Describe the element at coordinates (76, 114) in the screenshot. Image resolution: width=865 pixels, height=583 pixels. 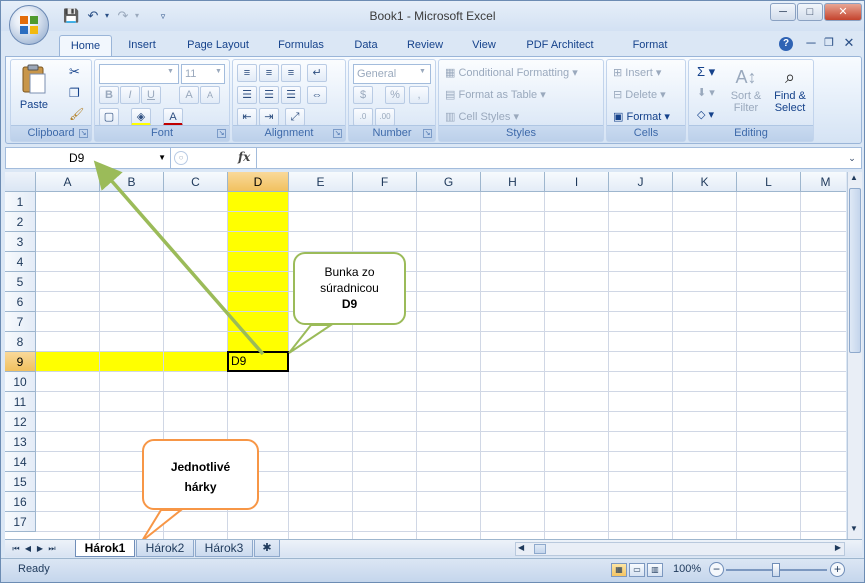
I see `format-painter-icon: 🖌` at that location.